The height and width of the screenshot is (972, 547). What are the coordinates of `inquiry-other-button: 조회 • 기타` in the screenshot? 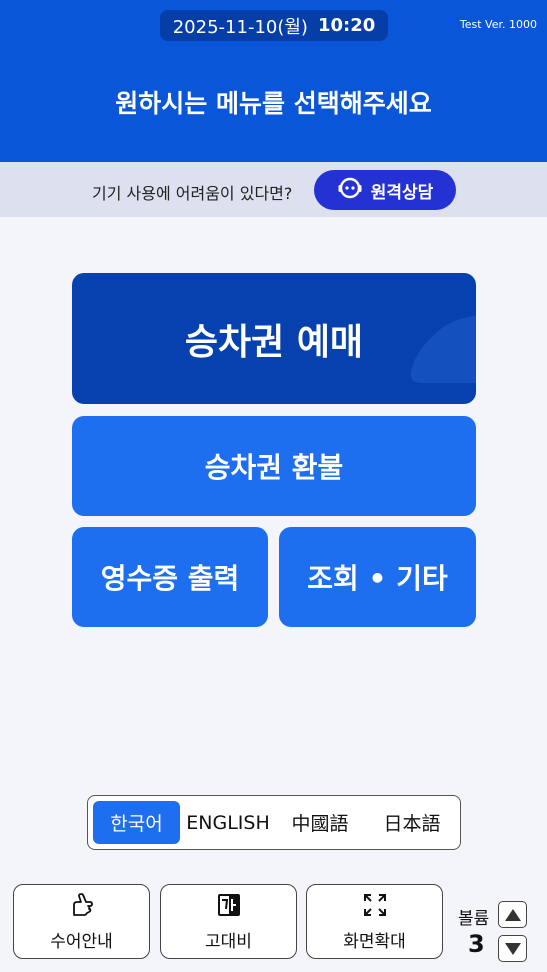 It's located at (377, 577).